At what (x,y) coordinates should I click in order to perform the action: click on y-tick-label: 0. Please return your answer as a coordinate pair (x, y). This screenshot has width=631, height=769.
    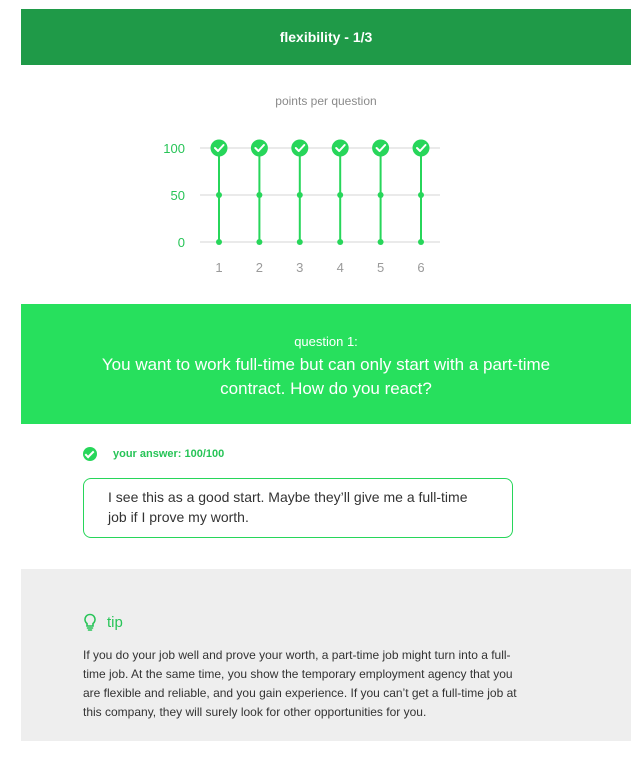
    Looking at the image, I should click on (181, 242).